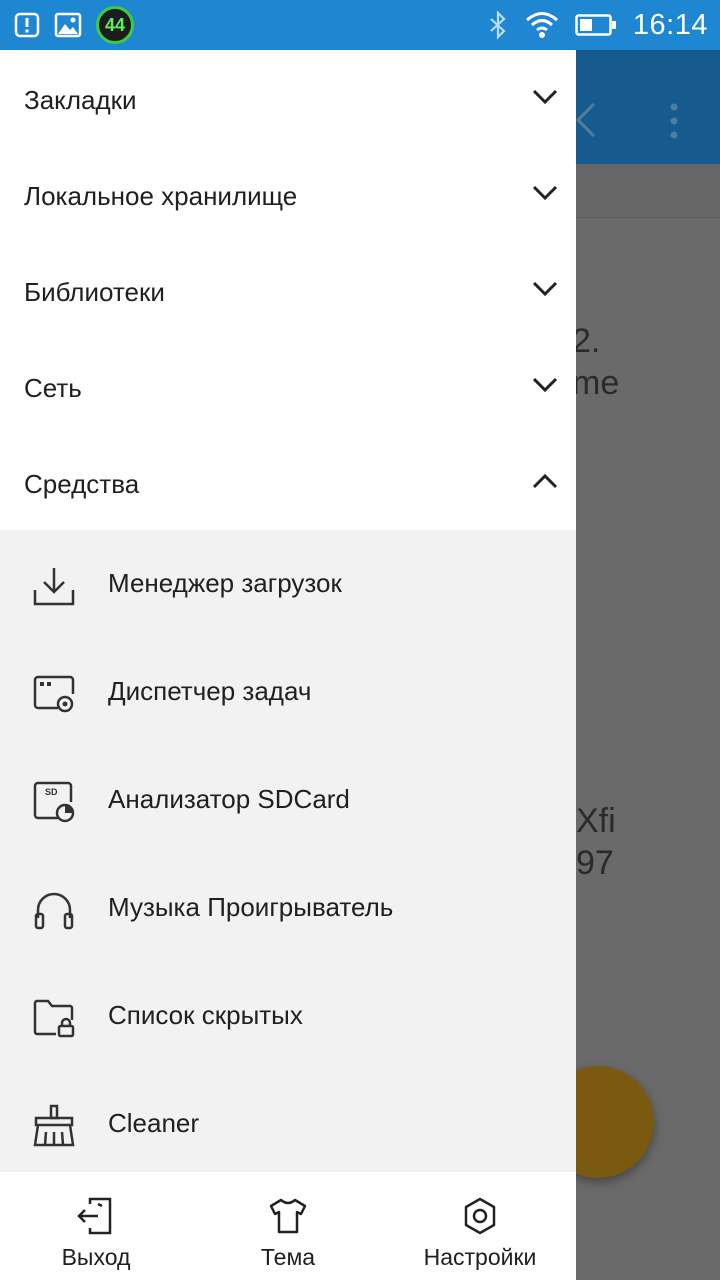 The width and height of the screenshot is (720, 1280). I want to click on tool-item-task-manager: Диспетчер задач, so click(288, 692).